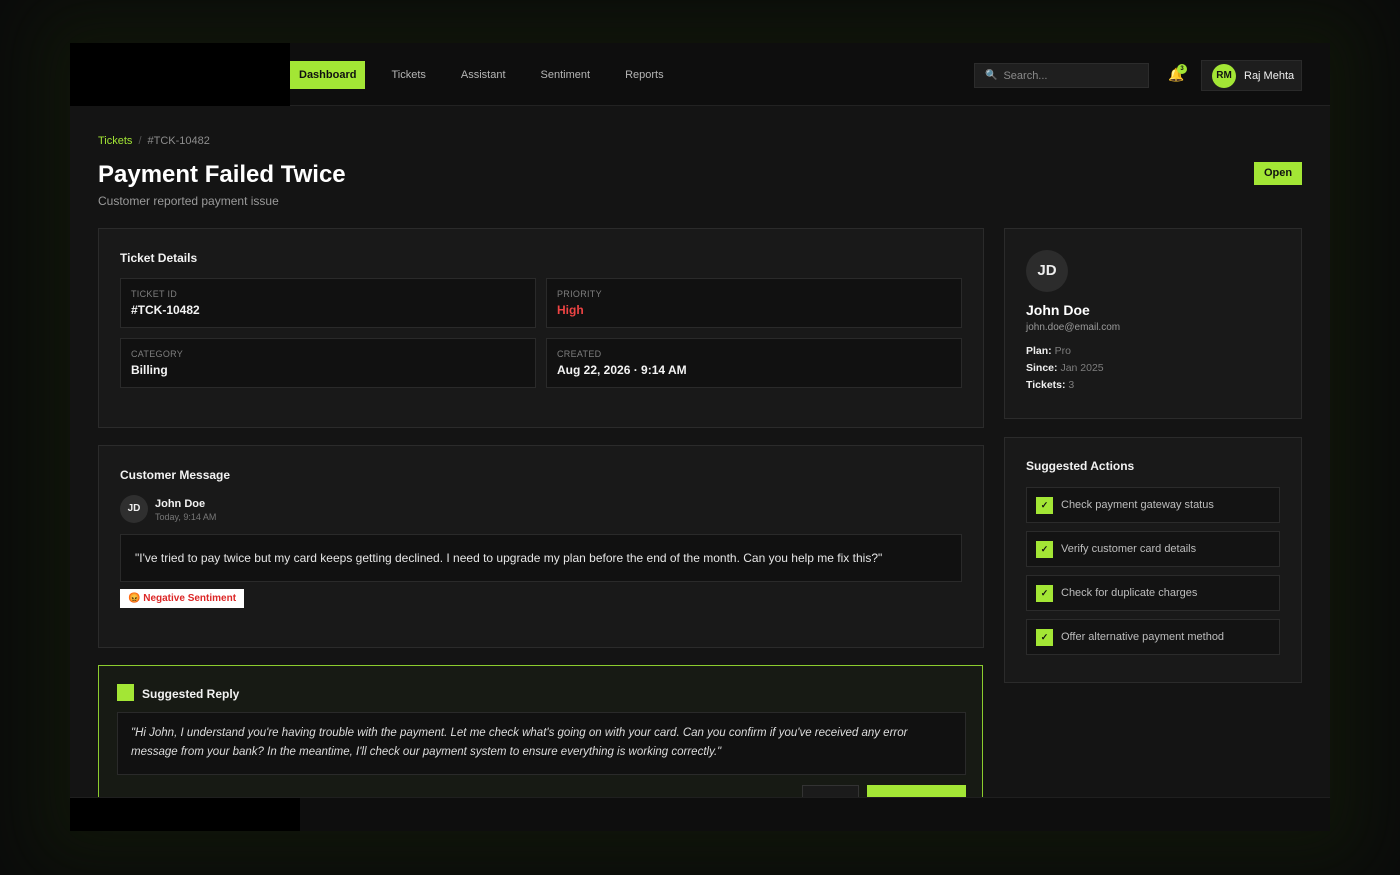 The height and width of the screenshot is (875, 1400). Describe the element at coordinates (700, 814) in the screenshot. I see `bottom-bar` at that location.